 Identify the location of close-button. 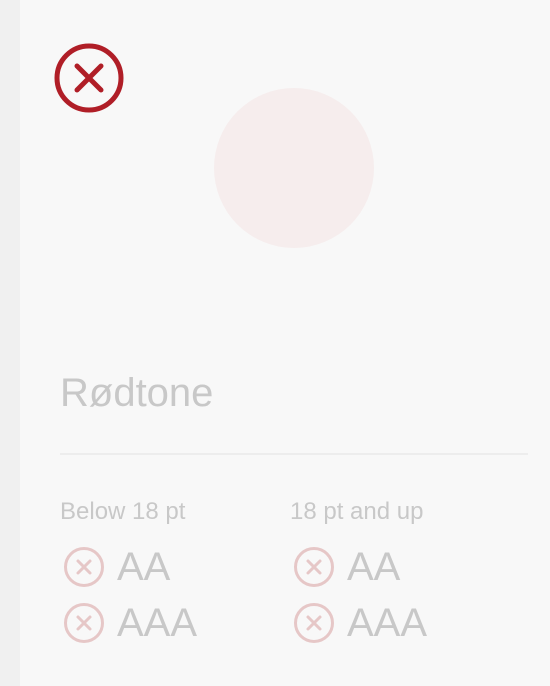
(89, 78).